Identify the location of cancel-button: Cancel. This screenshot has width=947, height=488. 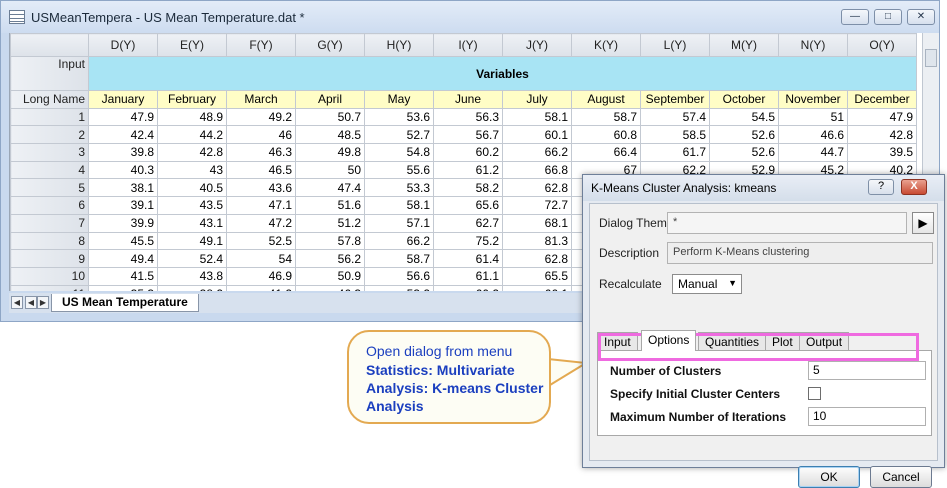
(901, 477).